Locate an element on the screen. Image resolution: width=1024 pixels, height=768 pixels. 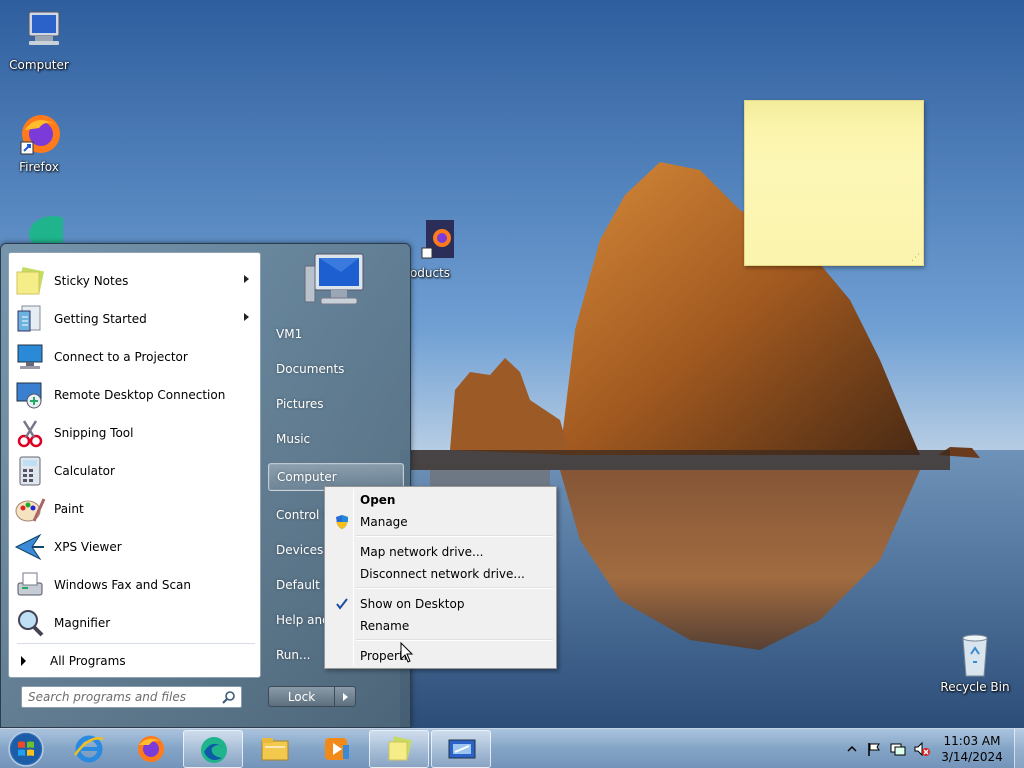
start-link-documents: Documents is located at coordinates (336, 369).